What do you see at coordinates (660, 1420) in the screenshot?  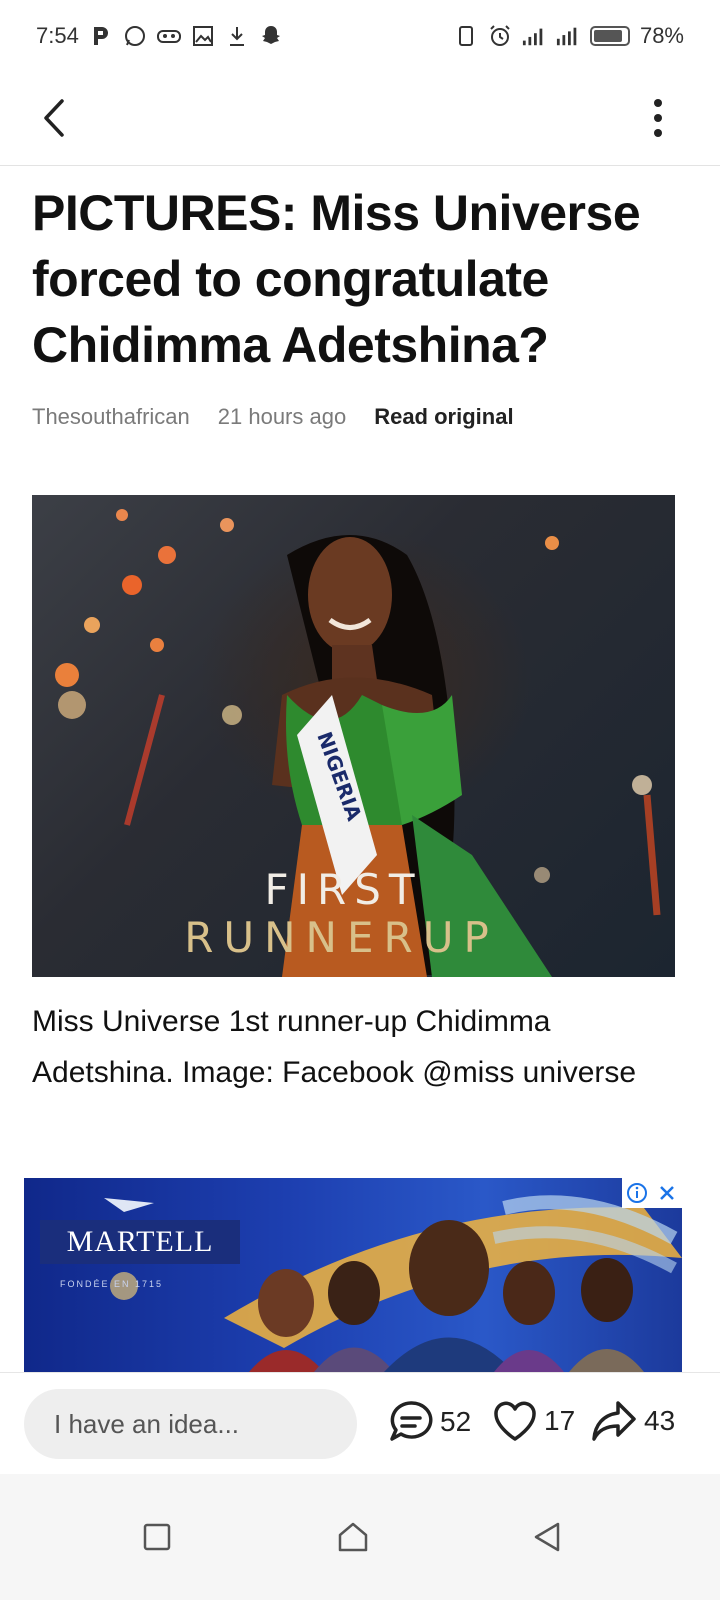 I see `shares-count: 43` at bounding box center [660, 1420].